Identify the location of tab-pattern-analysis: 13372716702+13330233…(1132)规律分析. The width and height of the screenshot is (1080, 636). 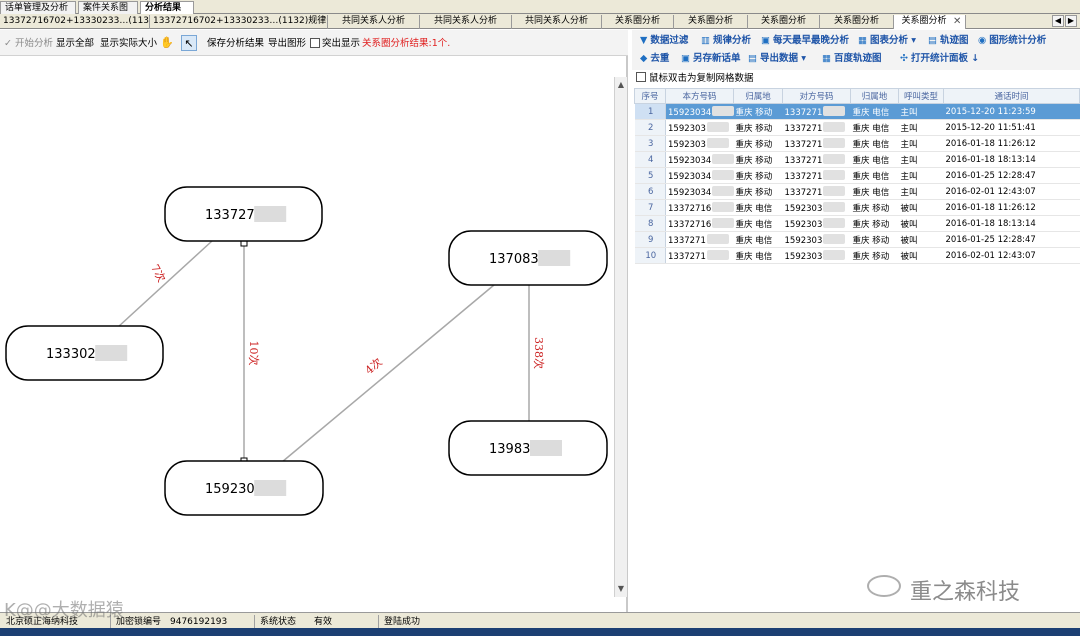
(239, 22).